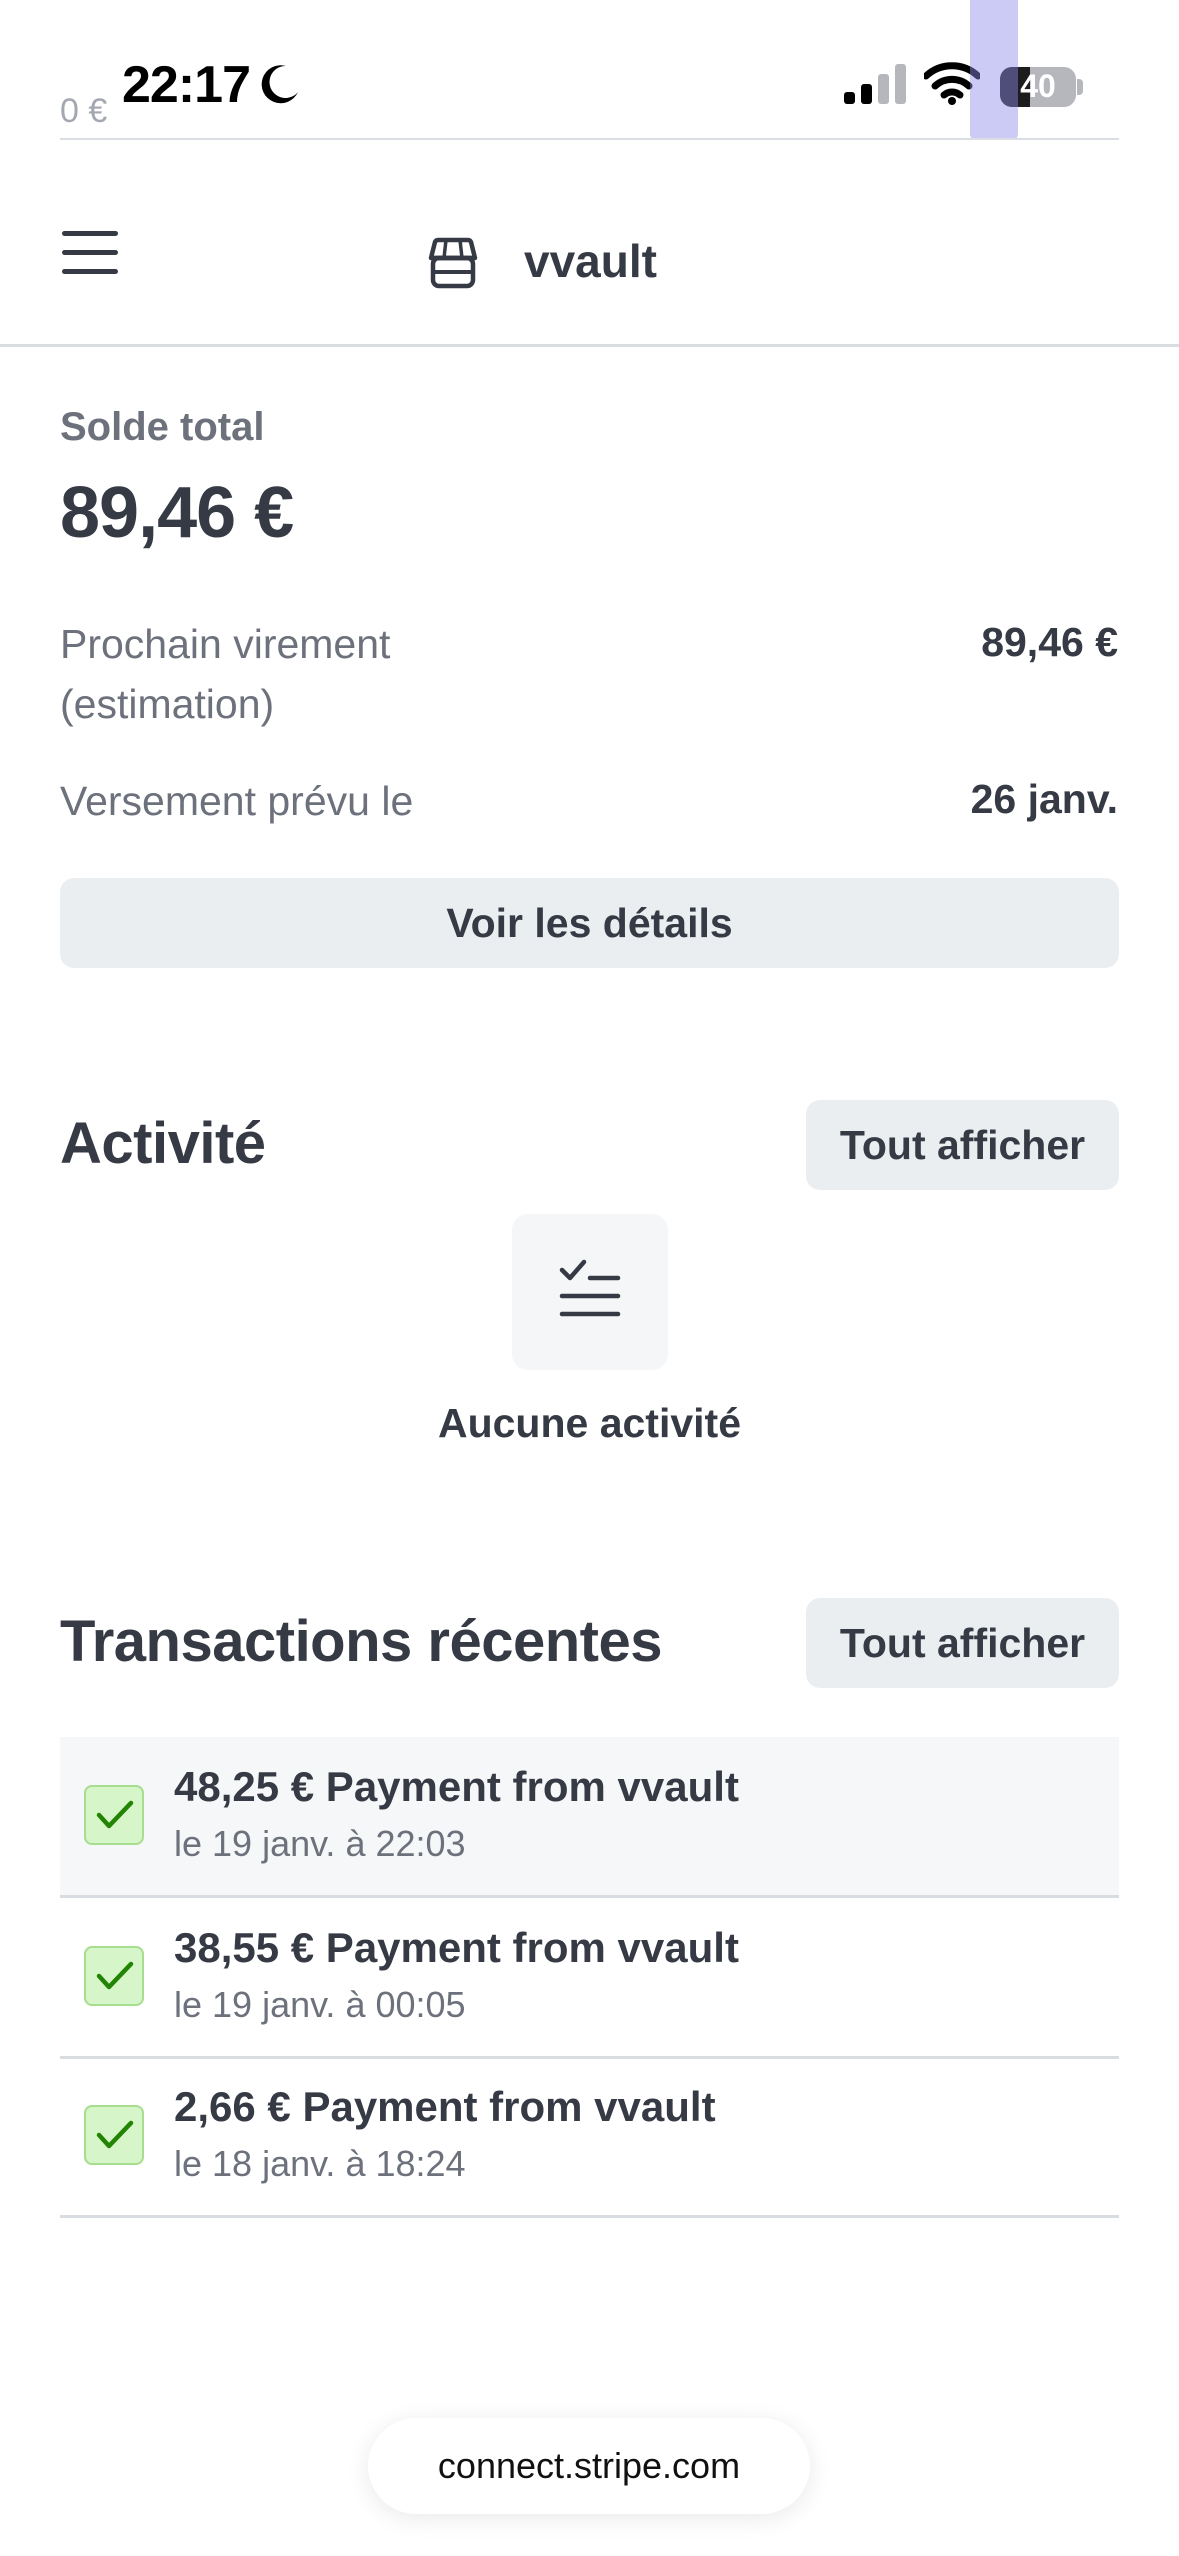  Describe the element at coordinates (589, 1423) in the screenshot. I see `empty-activity-text: Aucune activité` at that location.